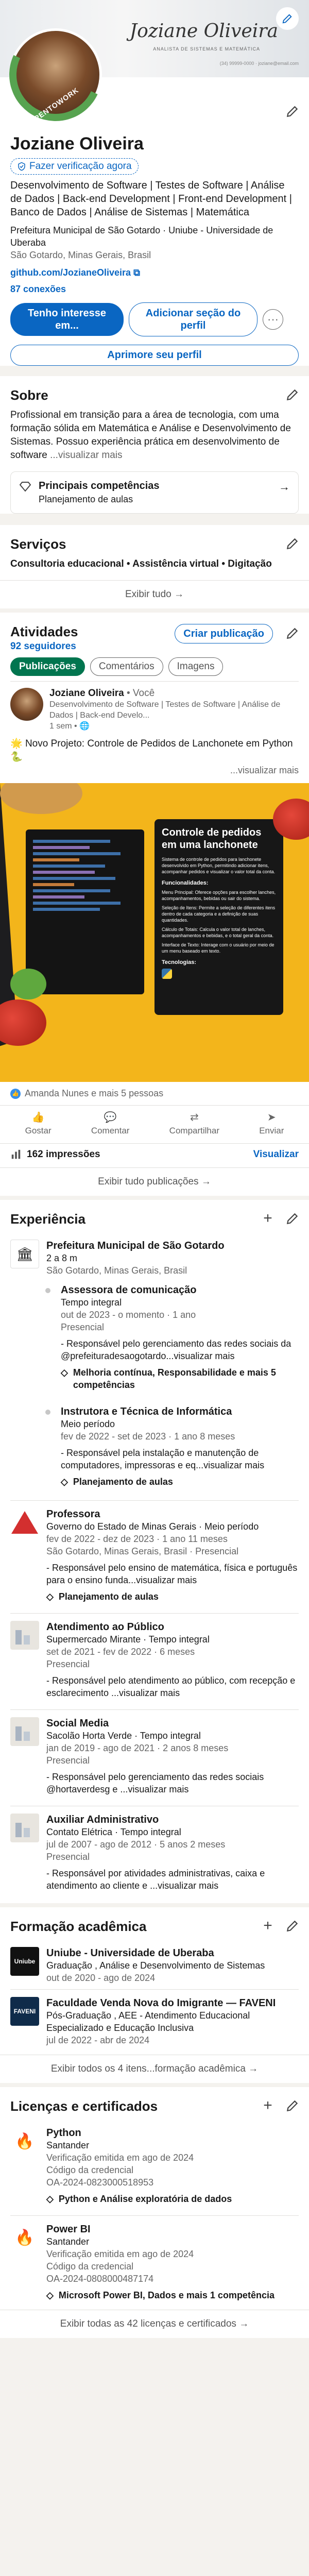 This screenshot has width=309, height=2576. Describe the element at coordinates (185, 883) in the screenshot. I see `image-func-title: Funcionalidades:` at that location.